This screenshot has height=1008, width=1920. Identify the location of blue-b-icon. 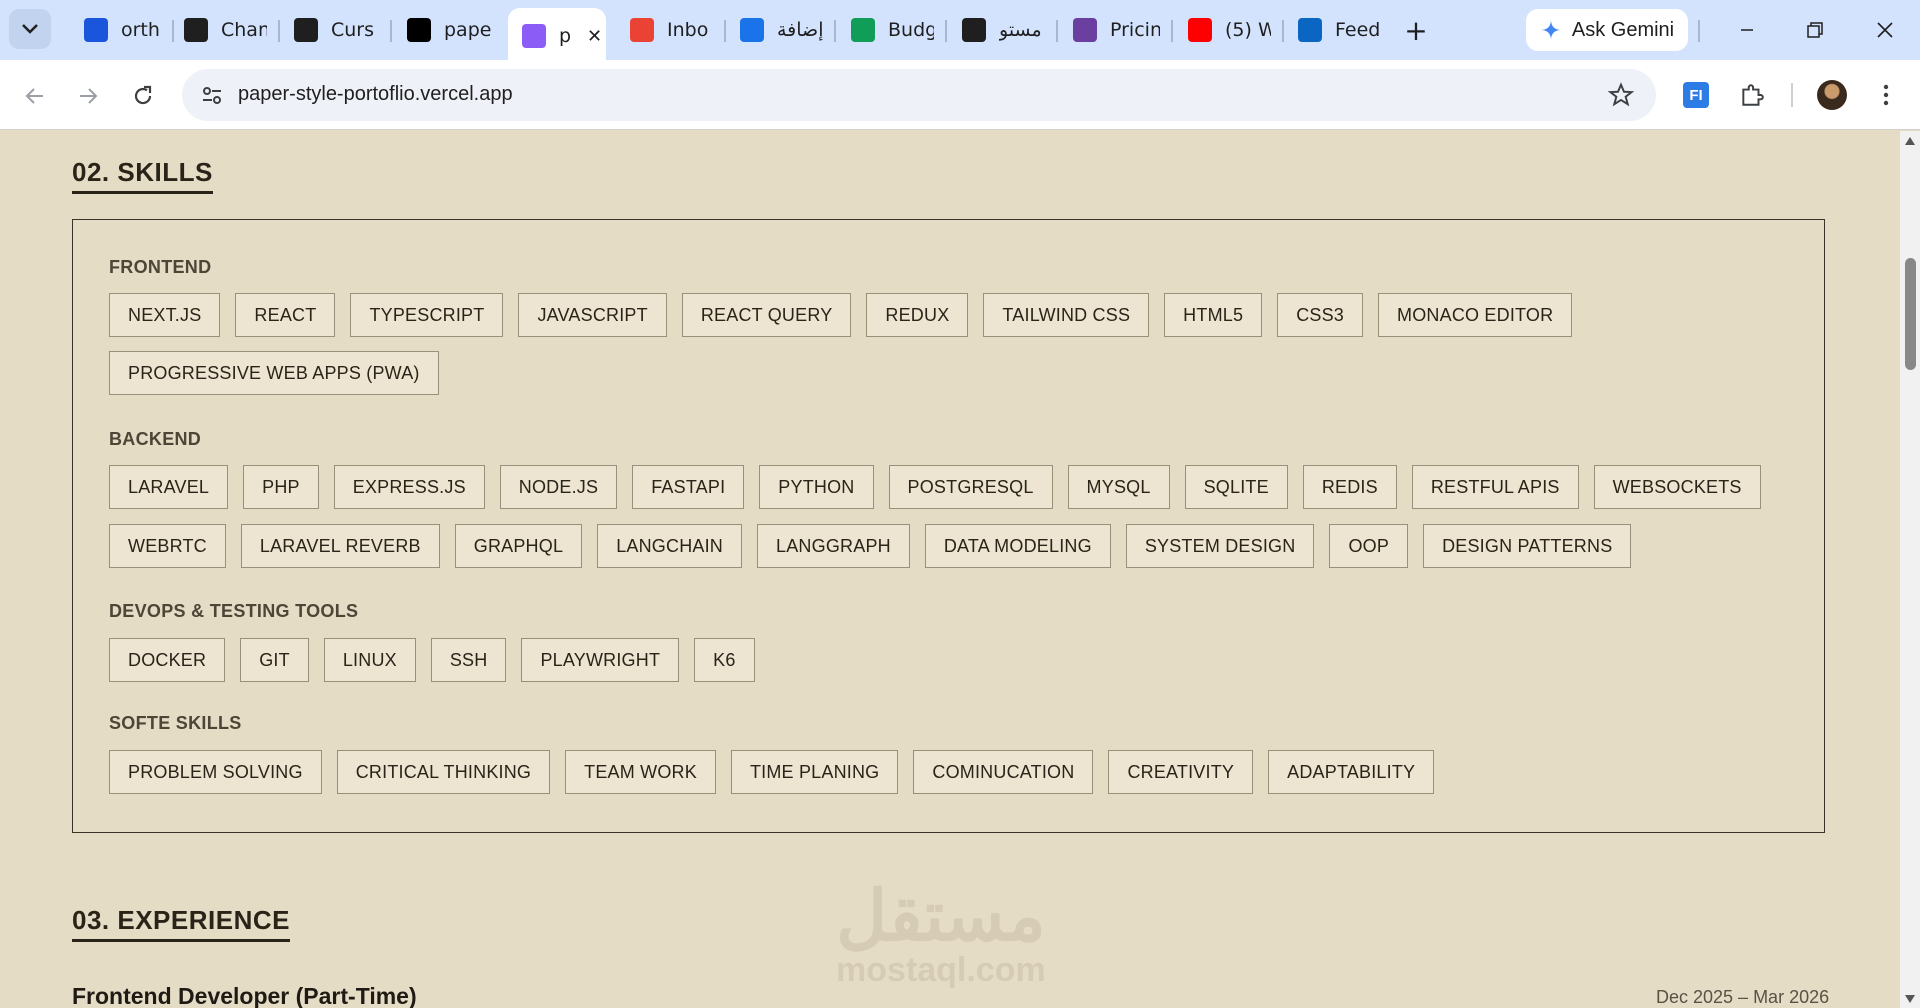
(96, 30).